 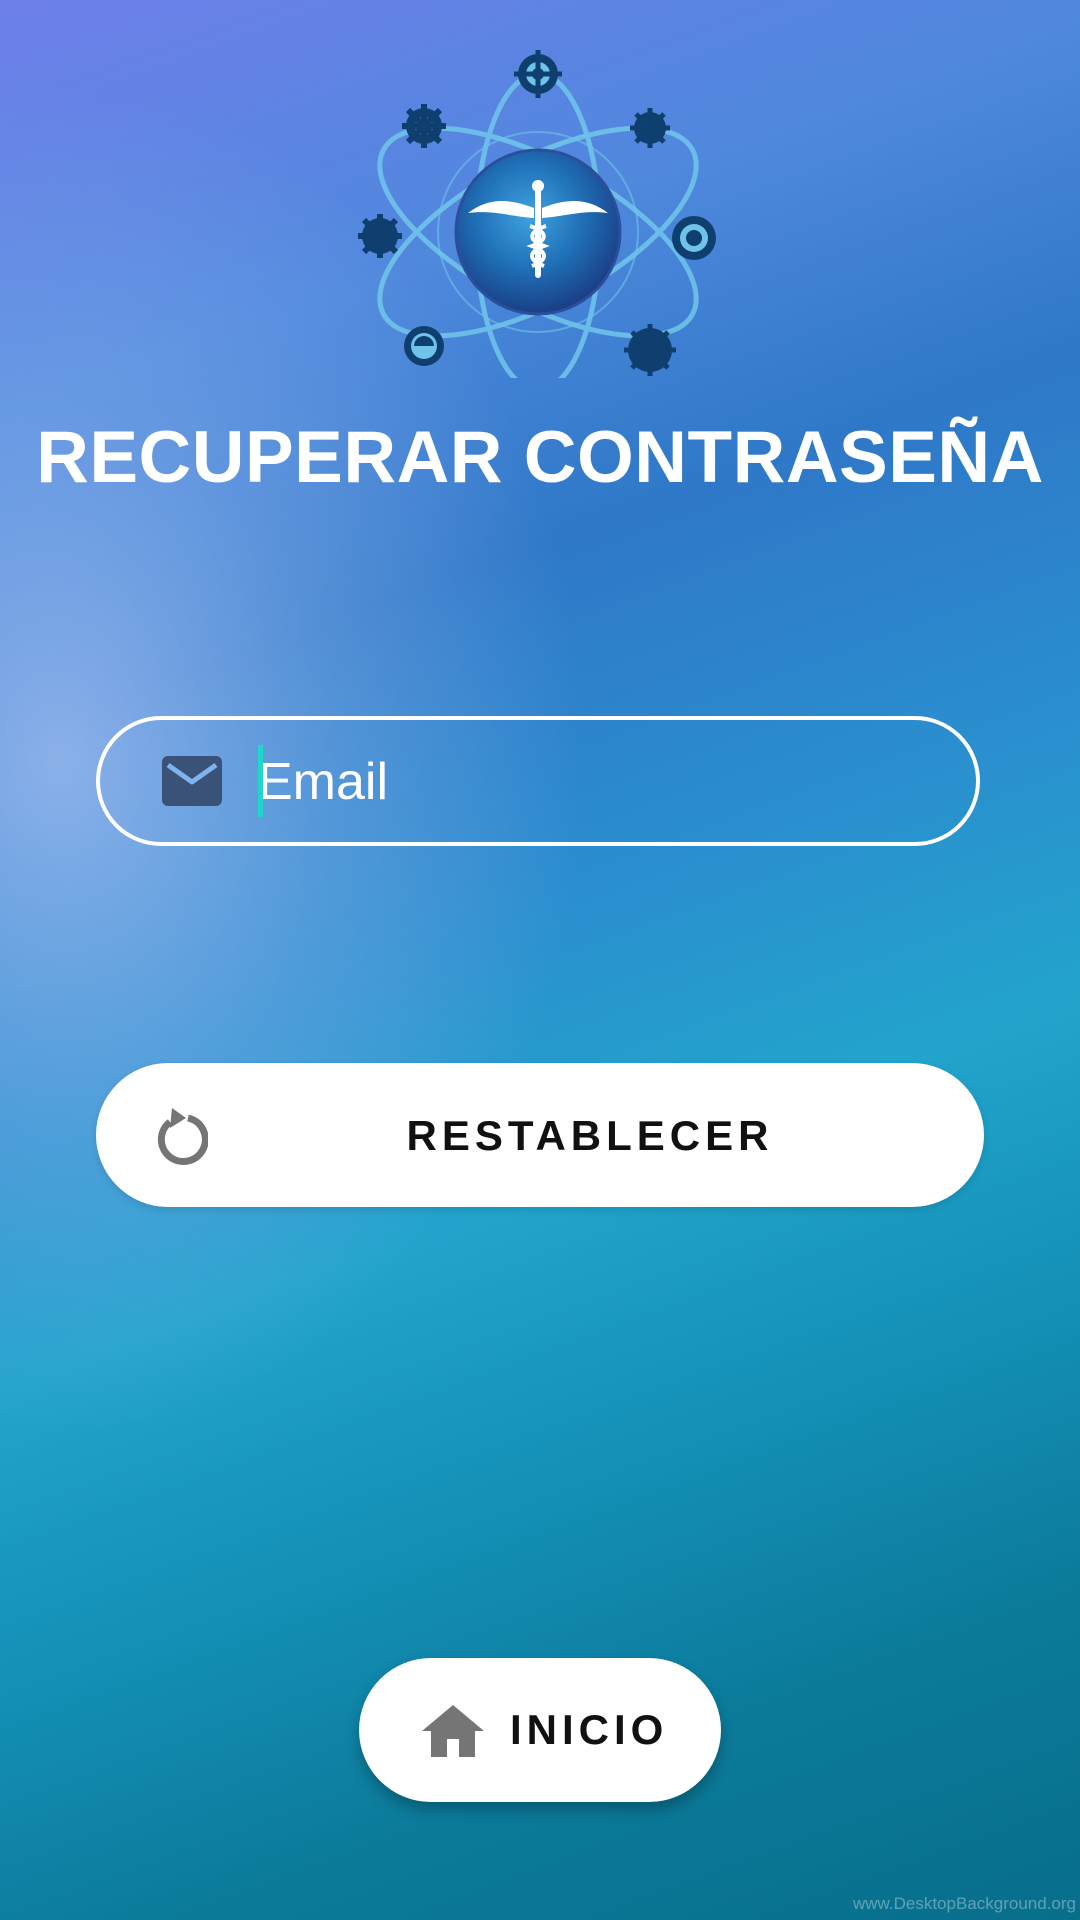 I want to click on home-button-label: INICIO, so click(x=589, y=1729).